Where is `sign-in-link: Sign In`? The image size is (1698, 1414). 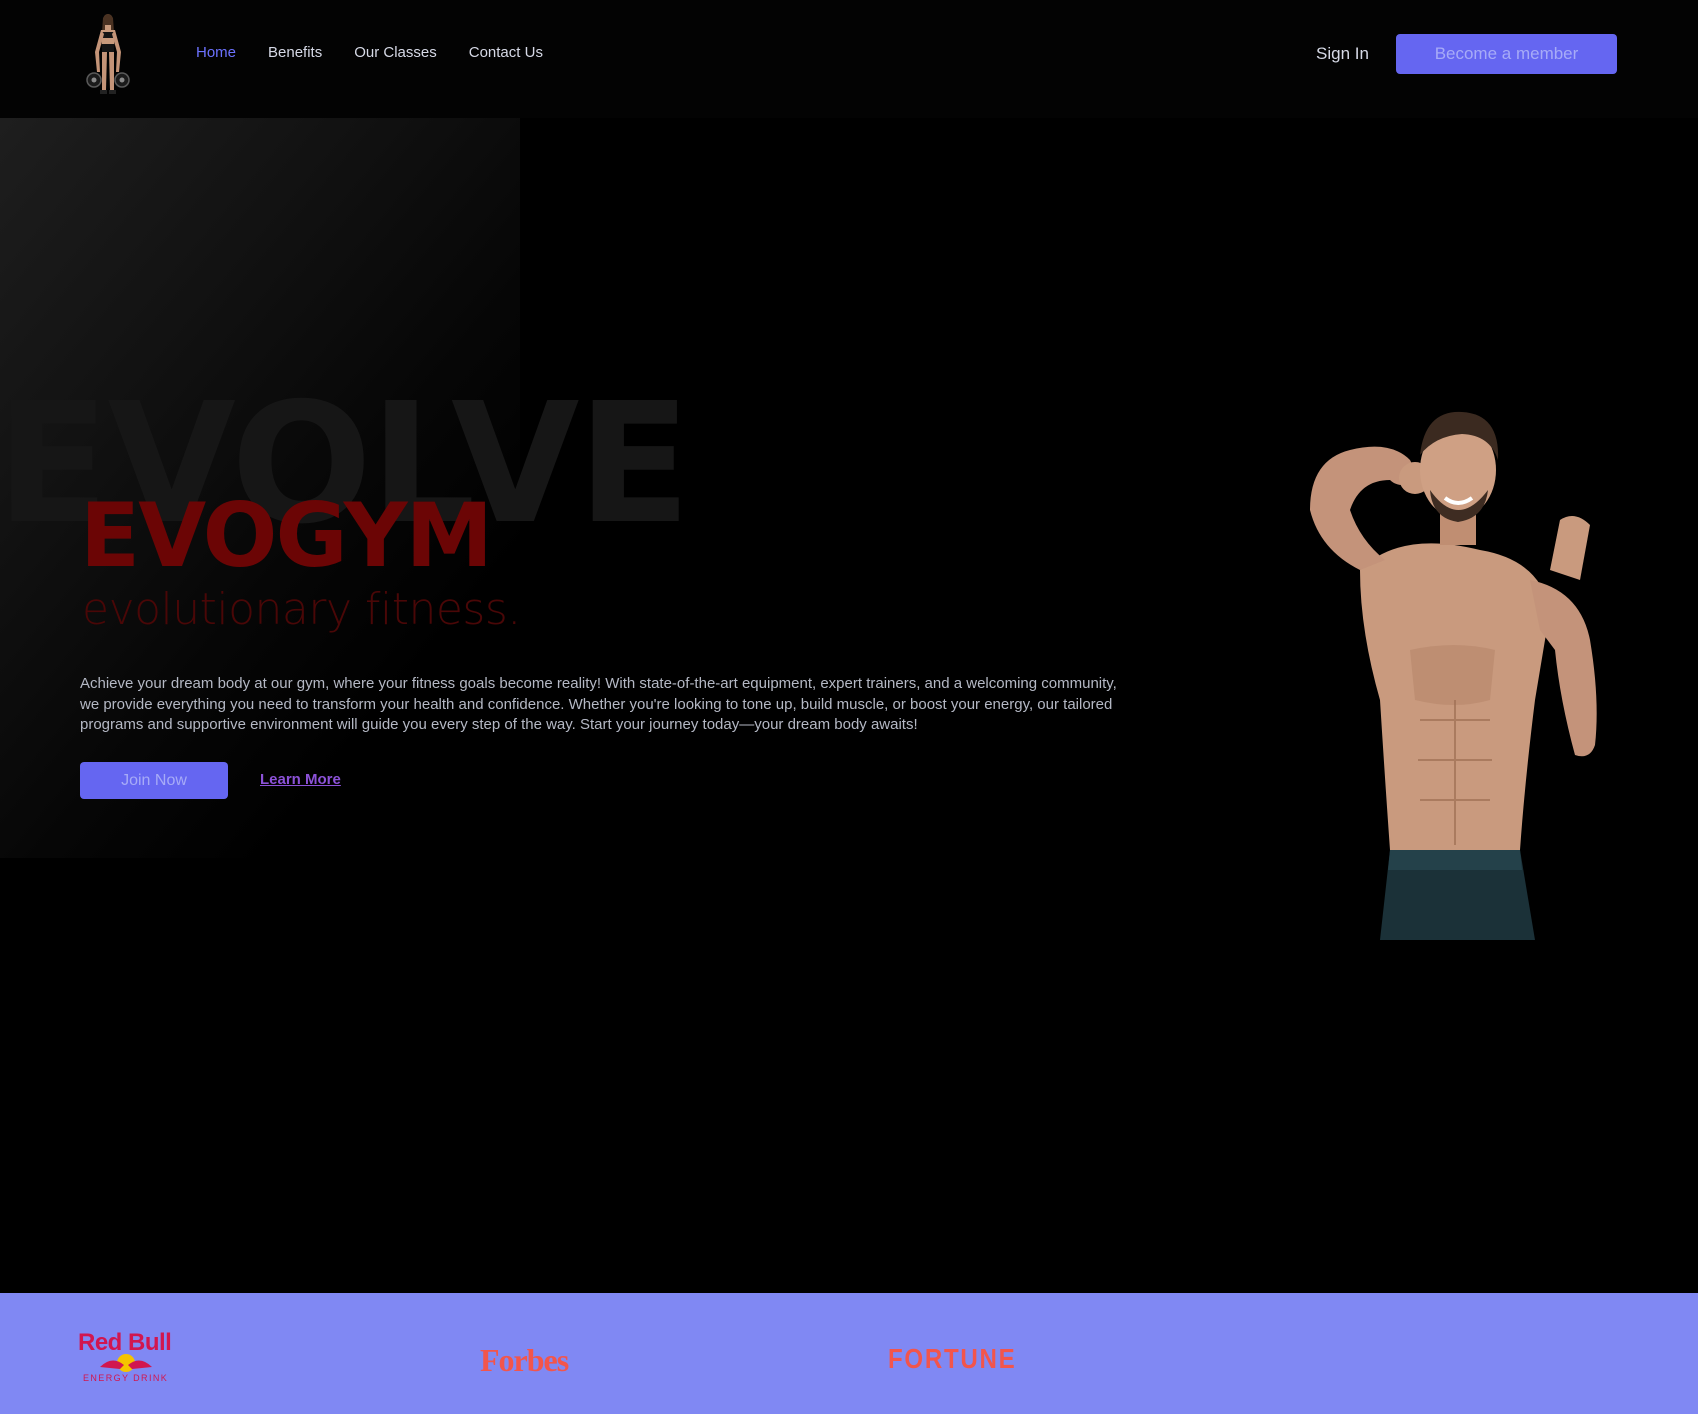
sign-in-link: Sign In is located at coordinates (1342, 54).